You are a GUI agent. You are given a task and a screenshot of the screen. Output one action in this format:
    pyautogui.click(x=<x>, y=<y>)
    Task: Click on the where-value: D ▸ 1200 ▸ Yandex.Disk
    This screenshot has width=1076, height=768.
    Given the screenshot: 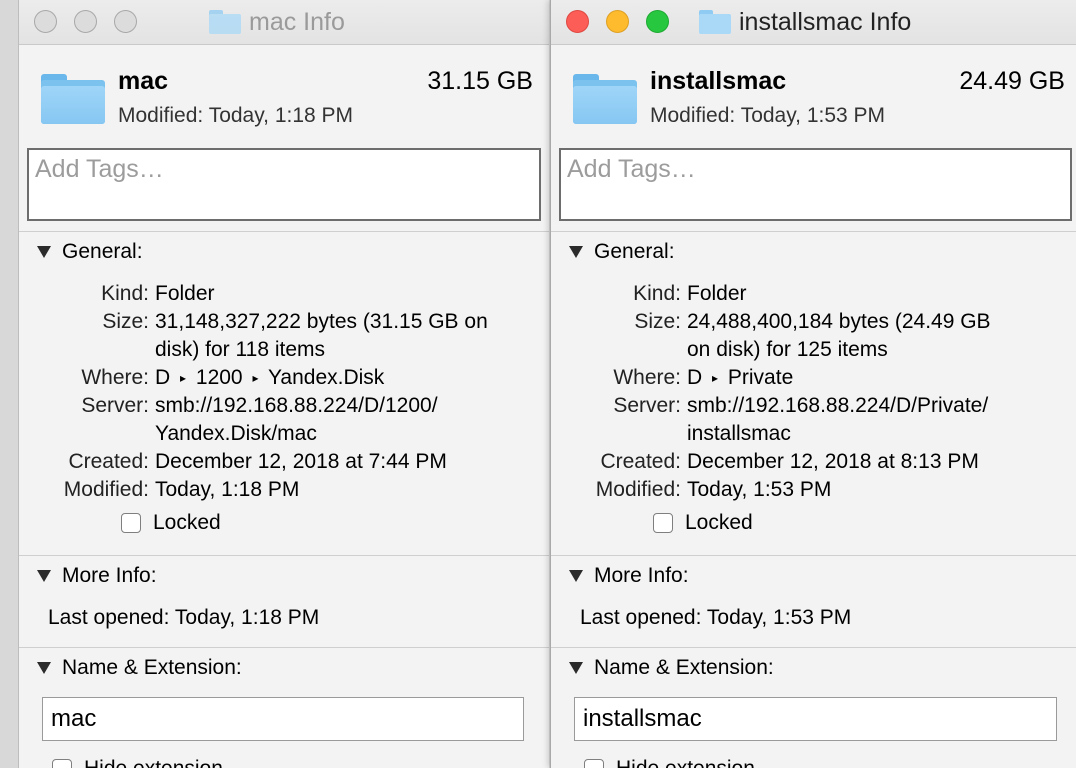 What is the action you would take?
    pyautogui.click(x=269, y=379)
    